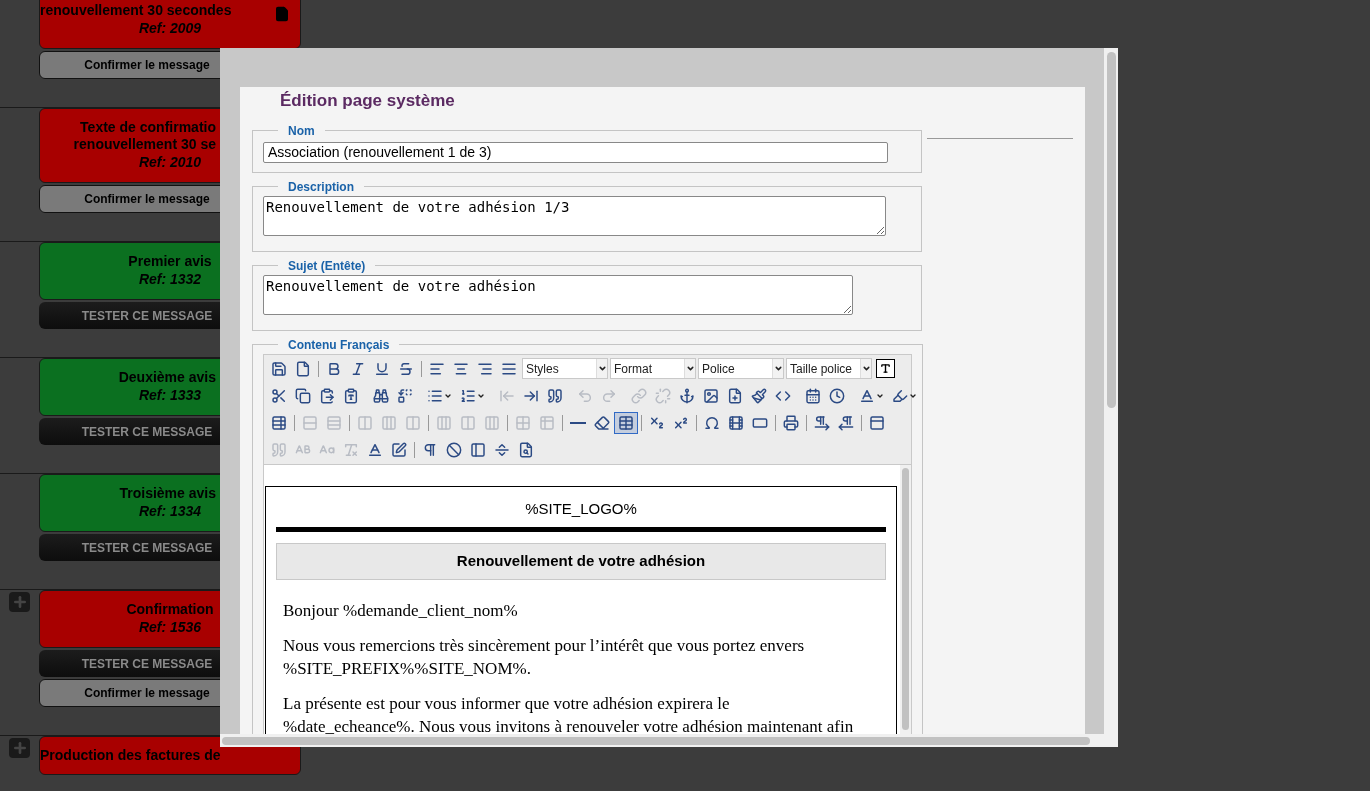 The image size is (1370, 791). I want to click on name-field: Association (renouvellement 1 de 3), so click(575, 152).